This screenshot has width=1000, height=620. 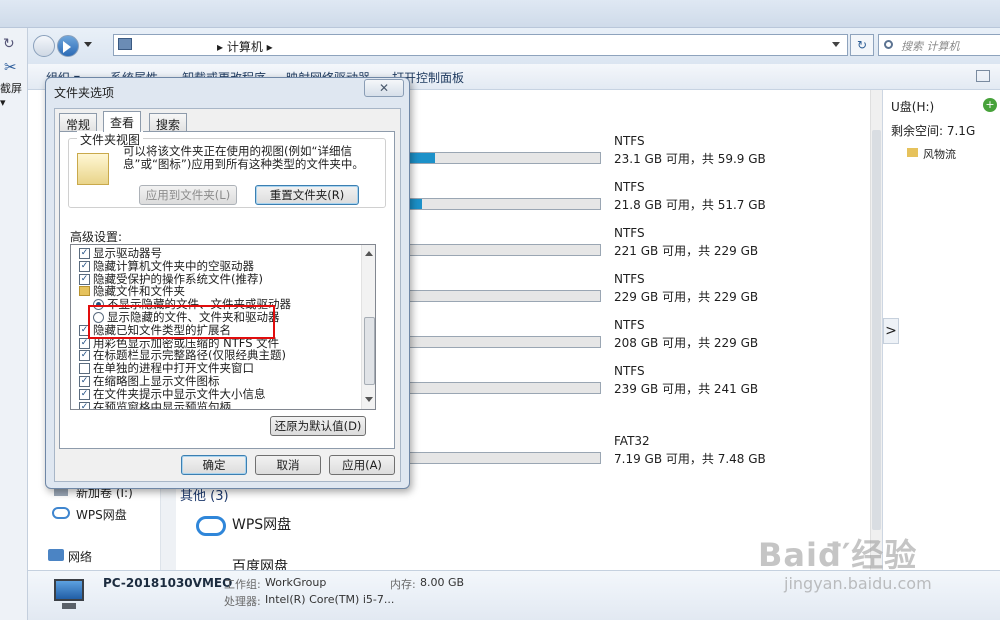 What do you see at coordinates (188, 195) in the screenshot?
I see `apply-to-folders-button: 应用到文件夹(L)` at bounding box center [188, 195].